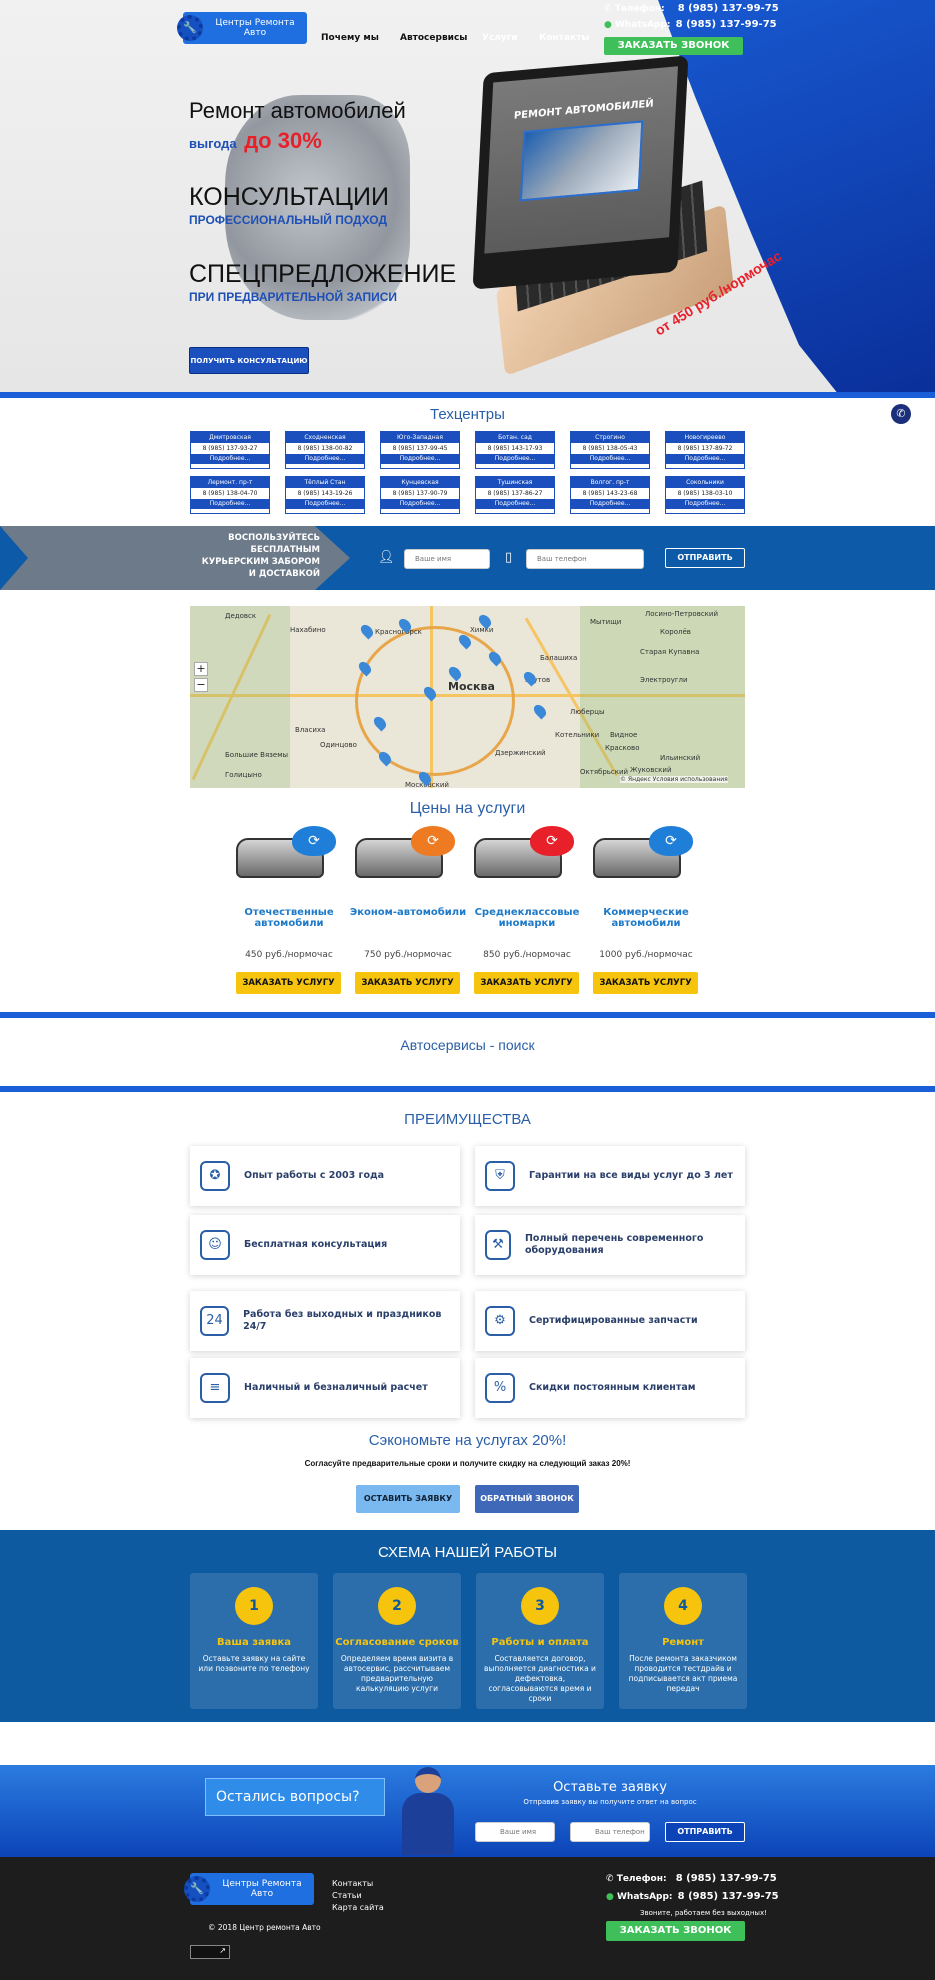 This screenshot has height=1980, width=935. What do you see at coordinates (610, 1176) in the screenshot?
I see `advantage-card: ⛨ Гарантии на все виды услуг до 3 лет` at bounding box center [610, 1176].